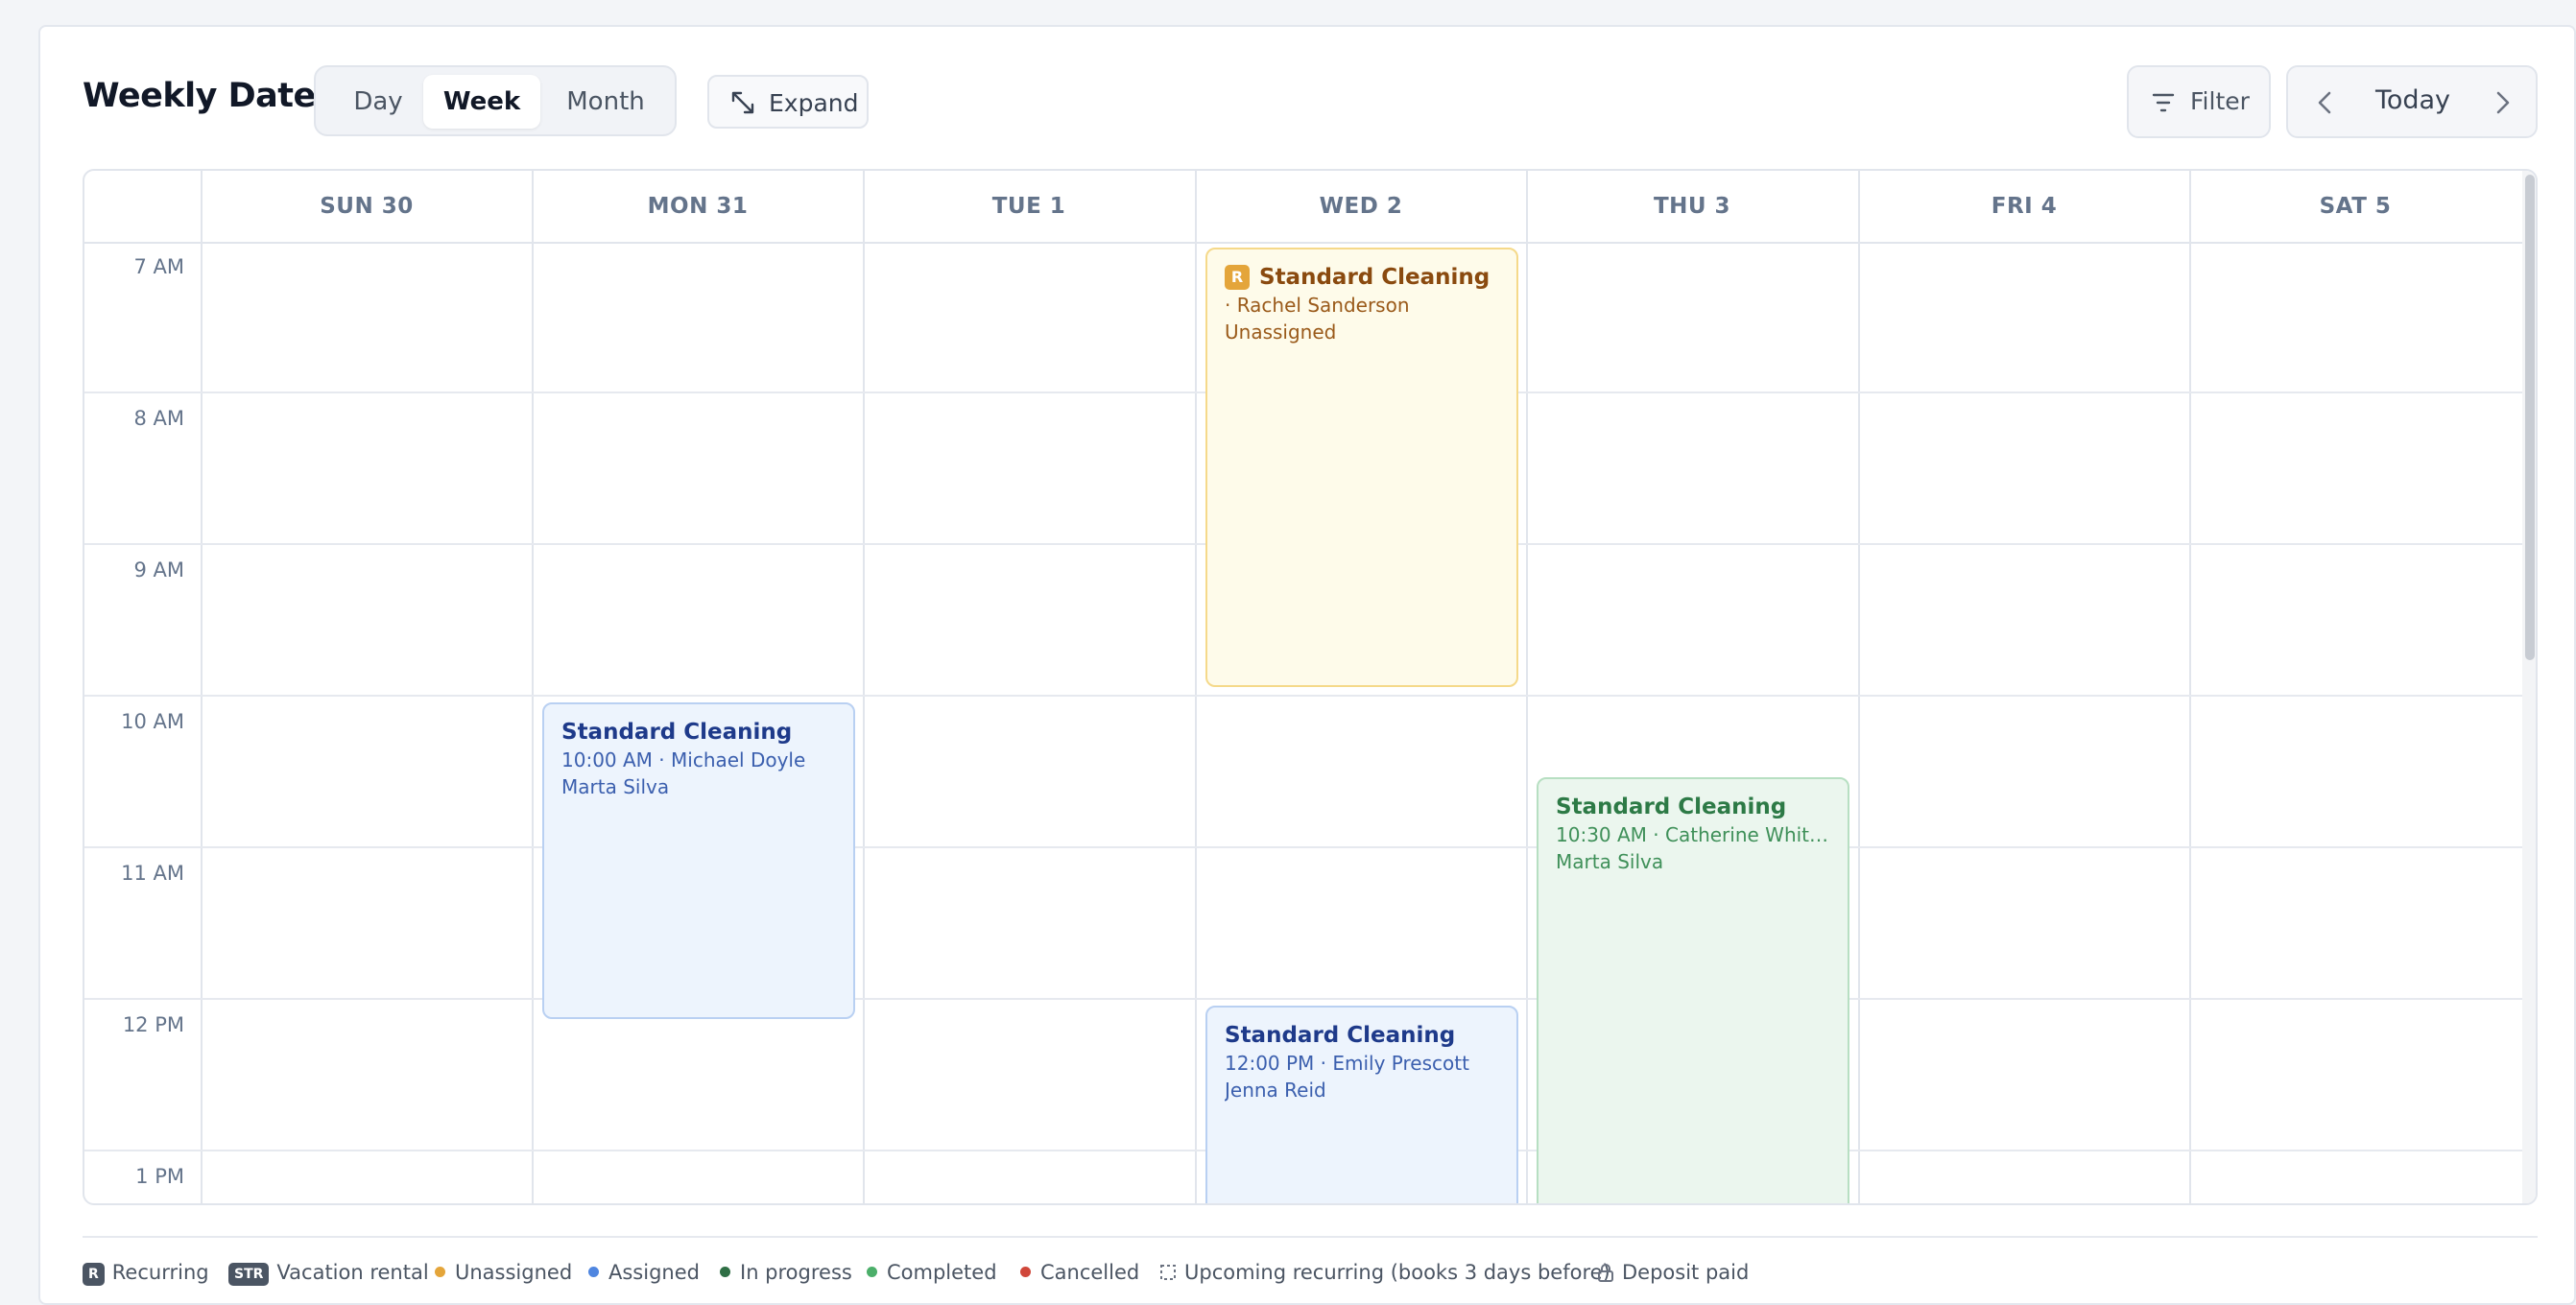 The height and width of the screenshot is (1305, 2576). I want to click on legend-divider, so click(1310, 1237).